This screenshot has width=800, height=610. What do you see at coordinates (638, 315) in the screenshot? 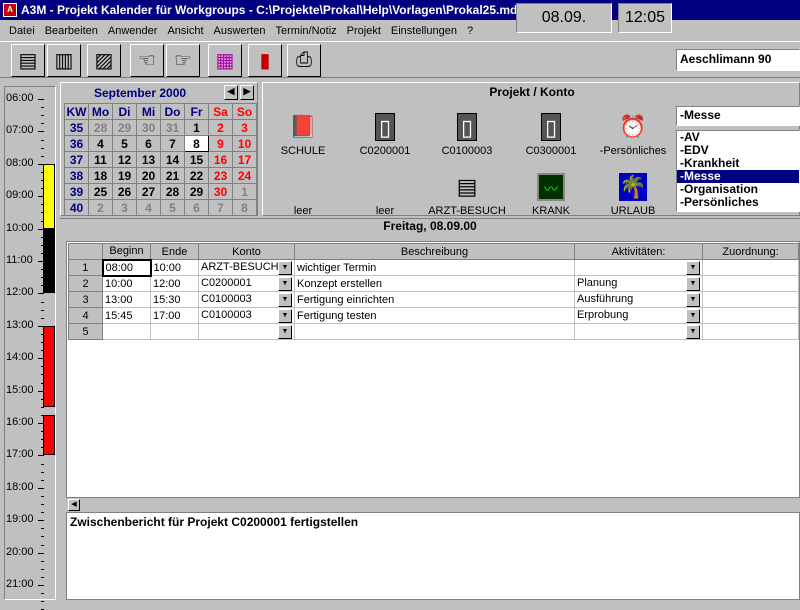
I see `grid-cell: ▼ Erprobung` at bounding box center [638, 315].